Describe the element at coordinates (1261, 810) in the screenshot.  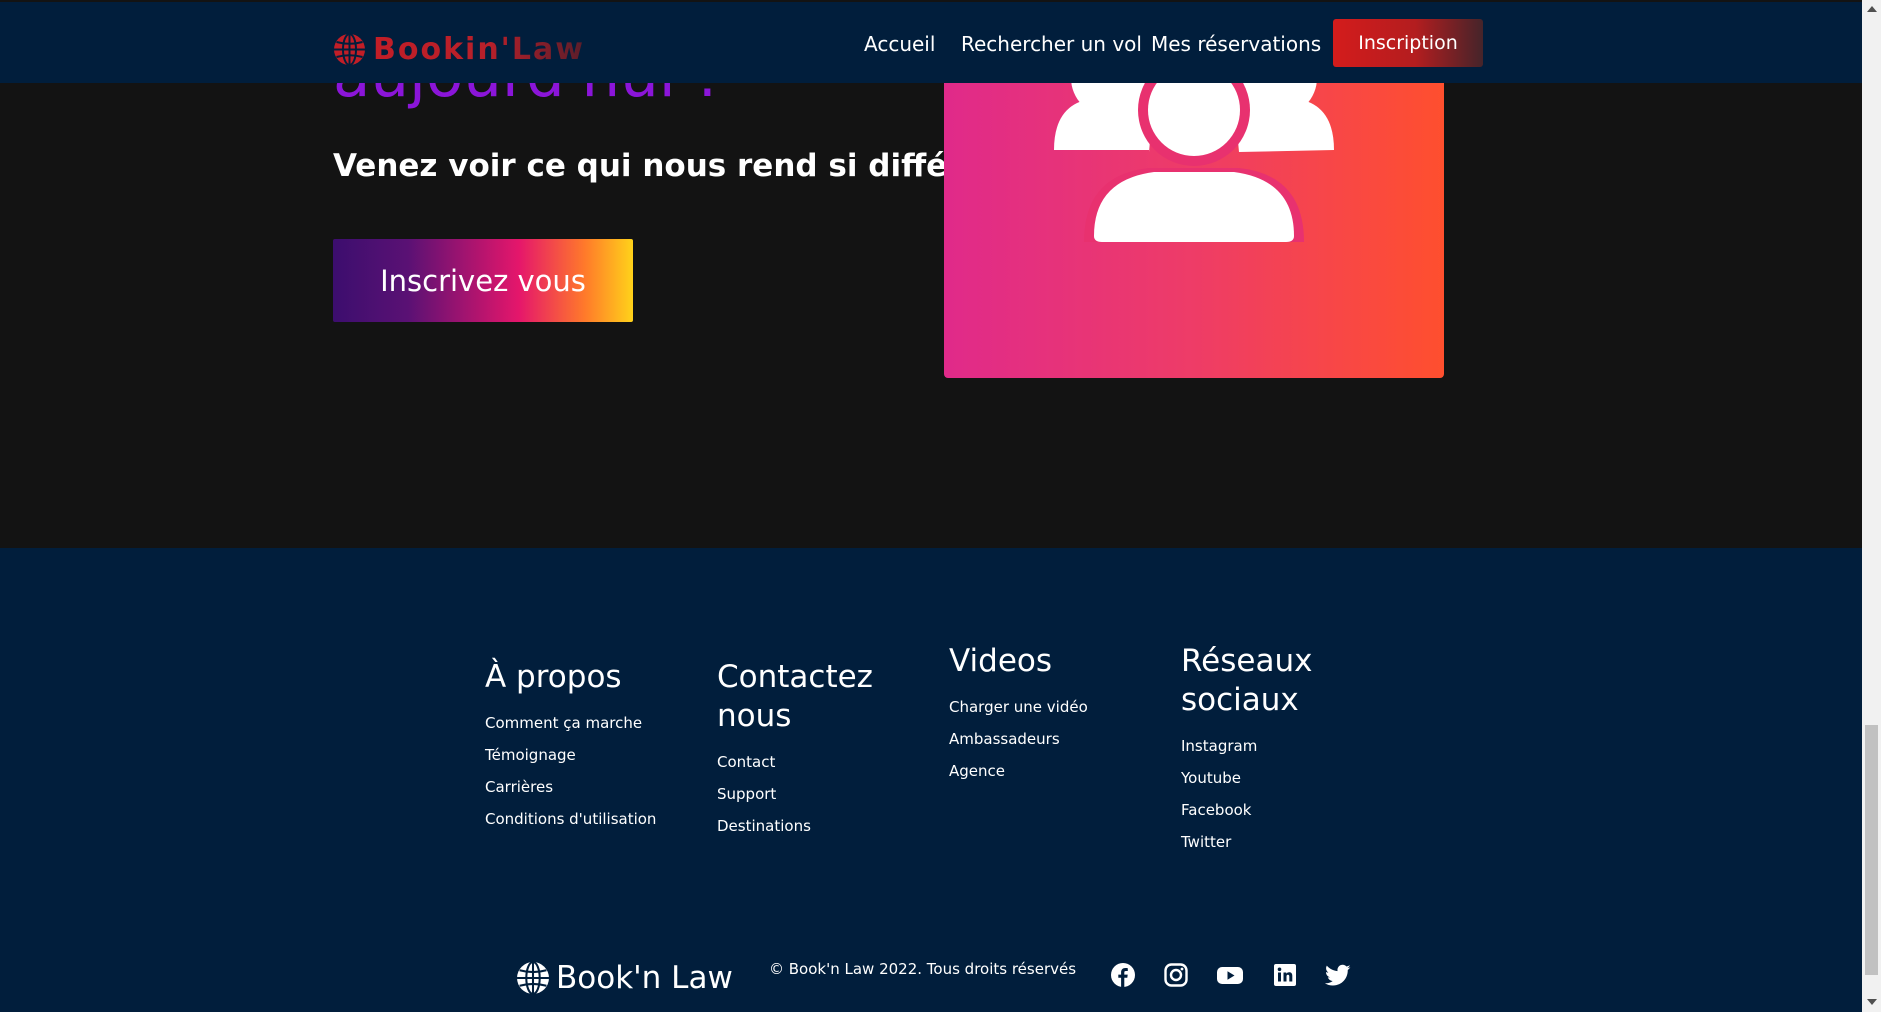
I see `list-item: Facebook` at that location.